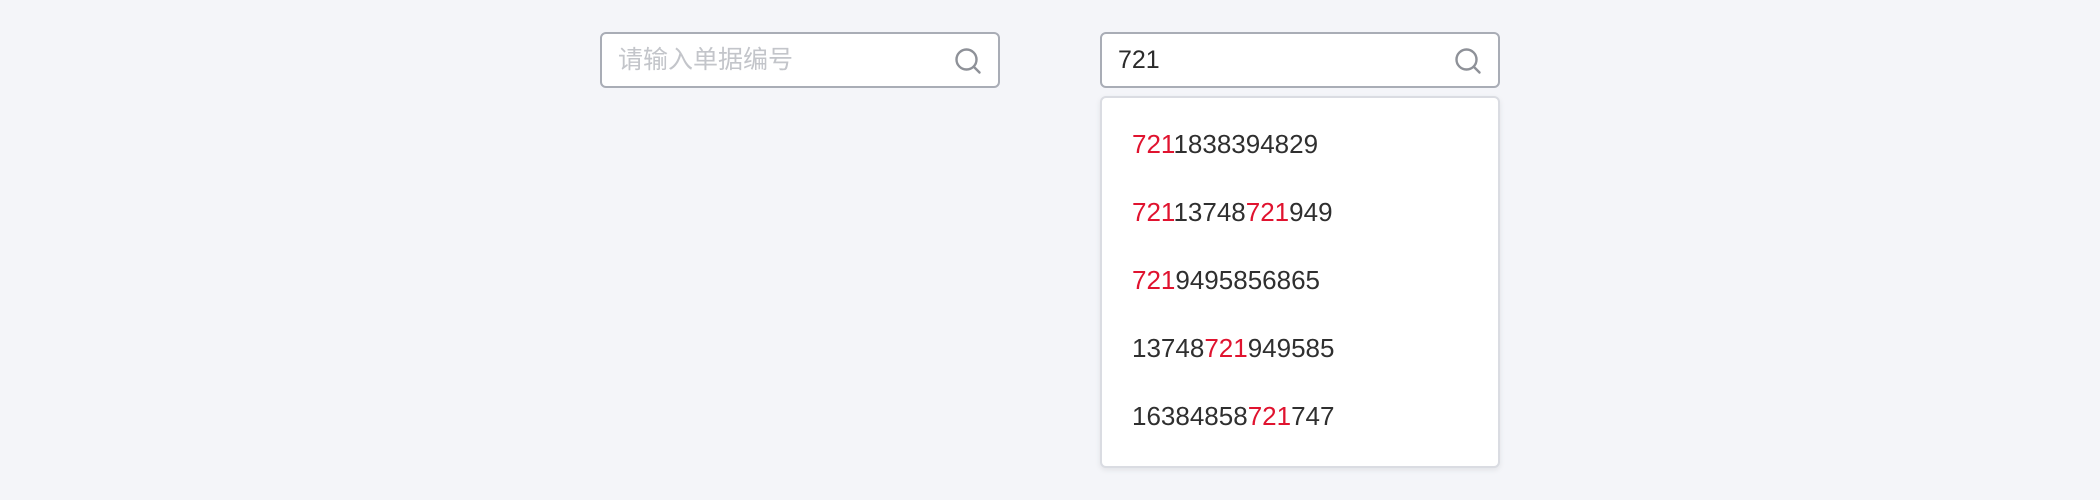 Image resolution: width=2100 pixels, height=500 pixels. I want to click on suggestion-item: 72113748721949, so click(1300, 212).